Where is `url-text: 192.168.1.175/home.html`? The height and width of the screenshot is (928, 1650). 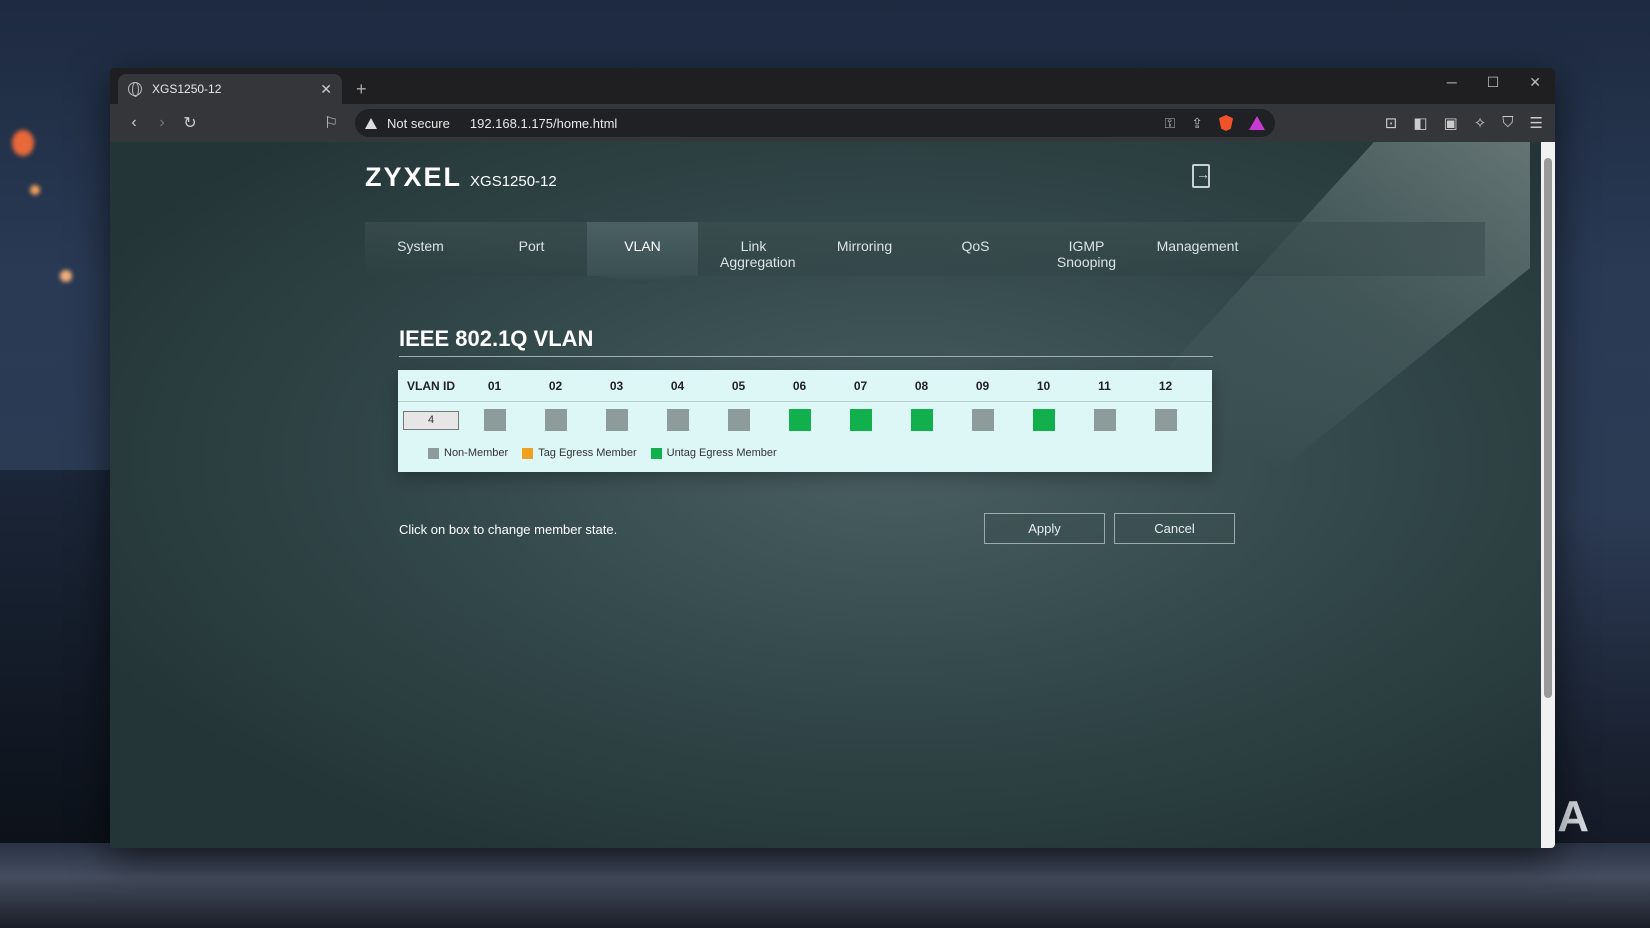
url-text: 192.168.1.175/home.html is located at coordinates (543, 123).